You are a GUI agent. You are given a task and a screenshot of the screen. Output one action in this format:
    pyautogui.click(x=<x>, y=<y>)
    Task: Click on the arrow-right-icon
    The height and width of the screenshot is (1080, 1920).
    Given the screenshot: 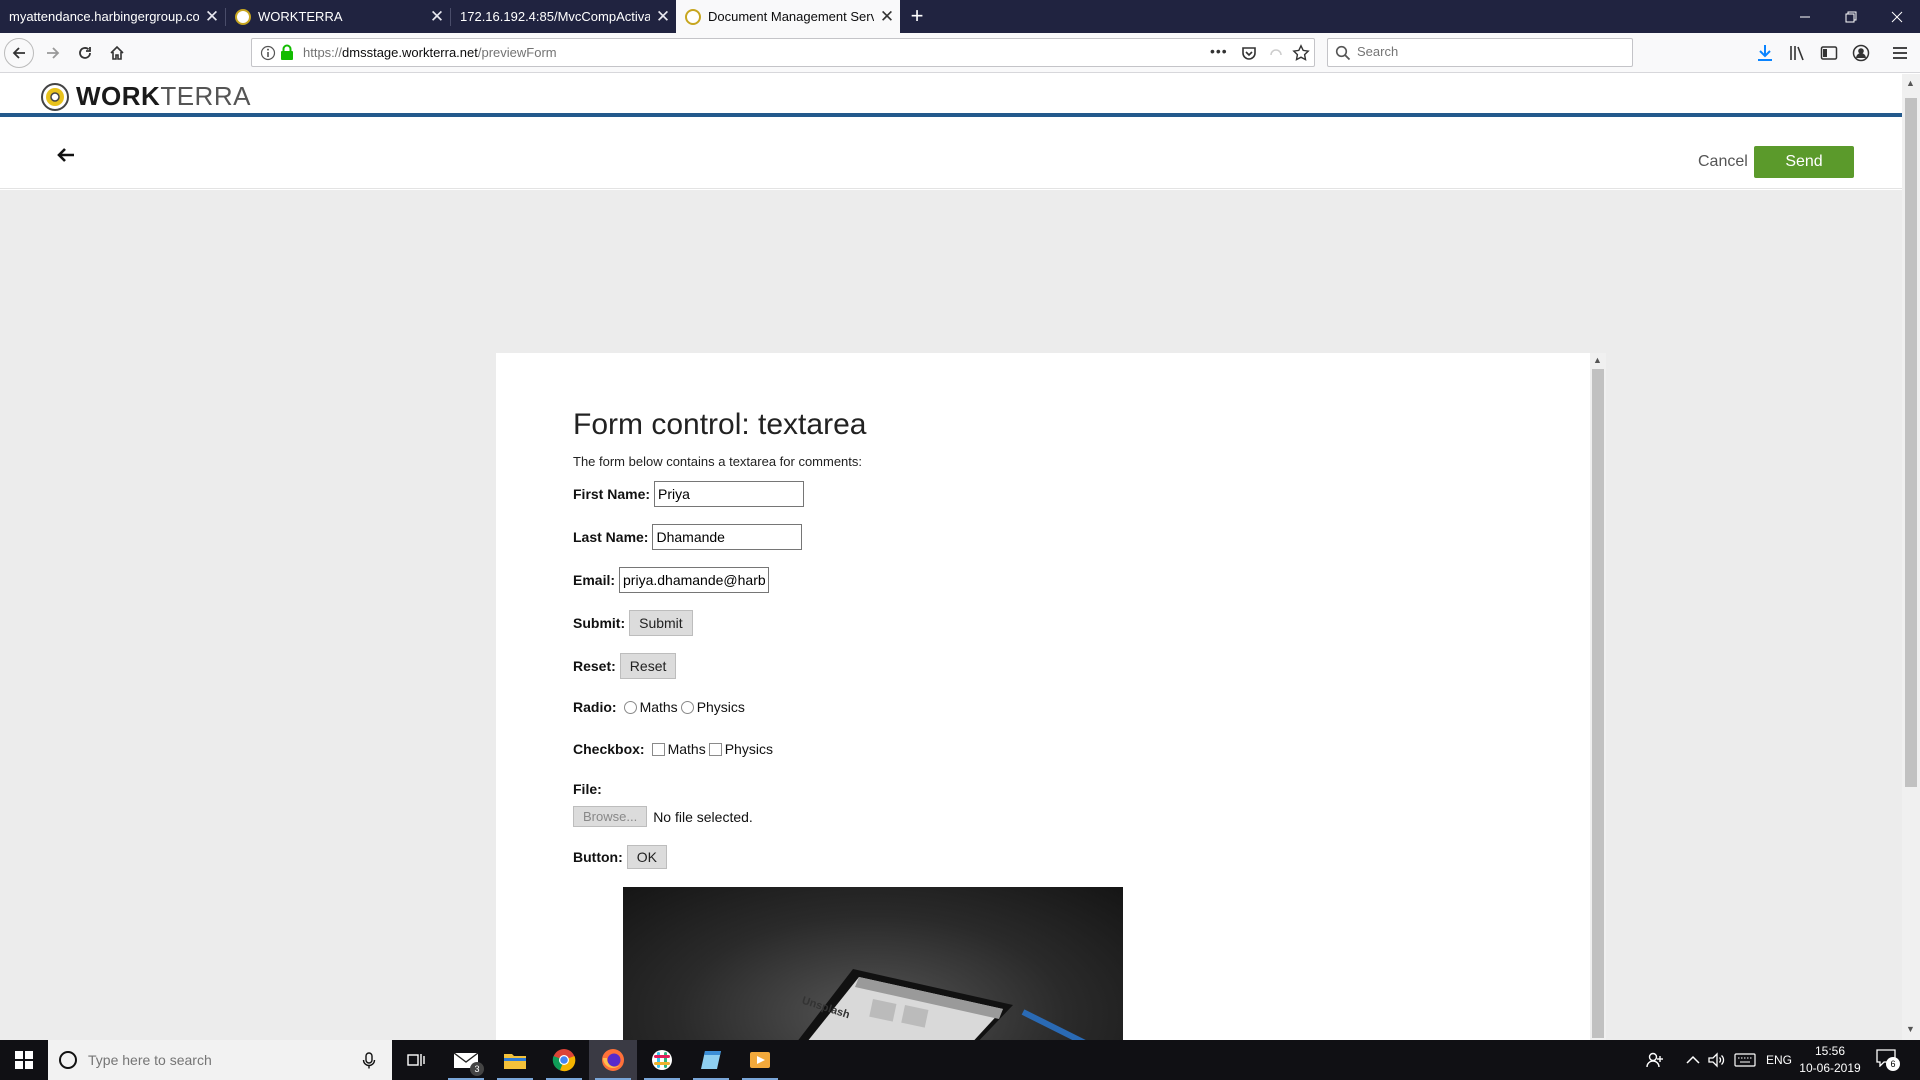 What is the action you would take?
    pyautogui.click(x=53, y=53)
    